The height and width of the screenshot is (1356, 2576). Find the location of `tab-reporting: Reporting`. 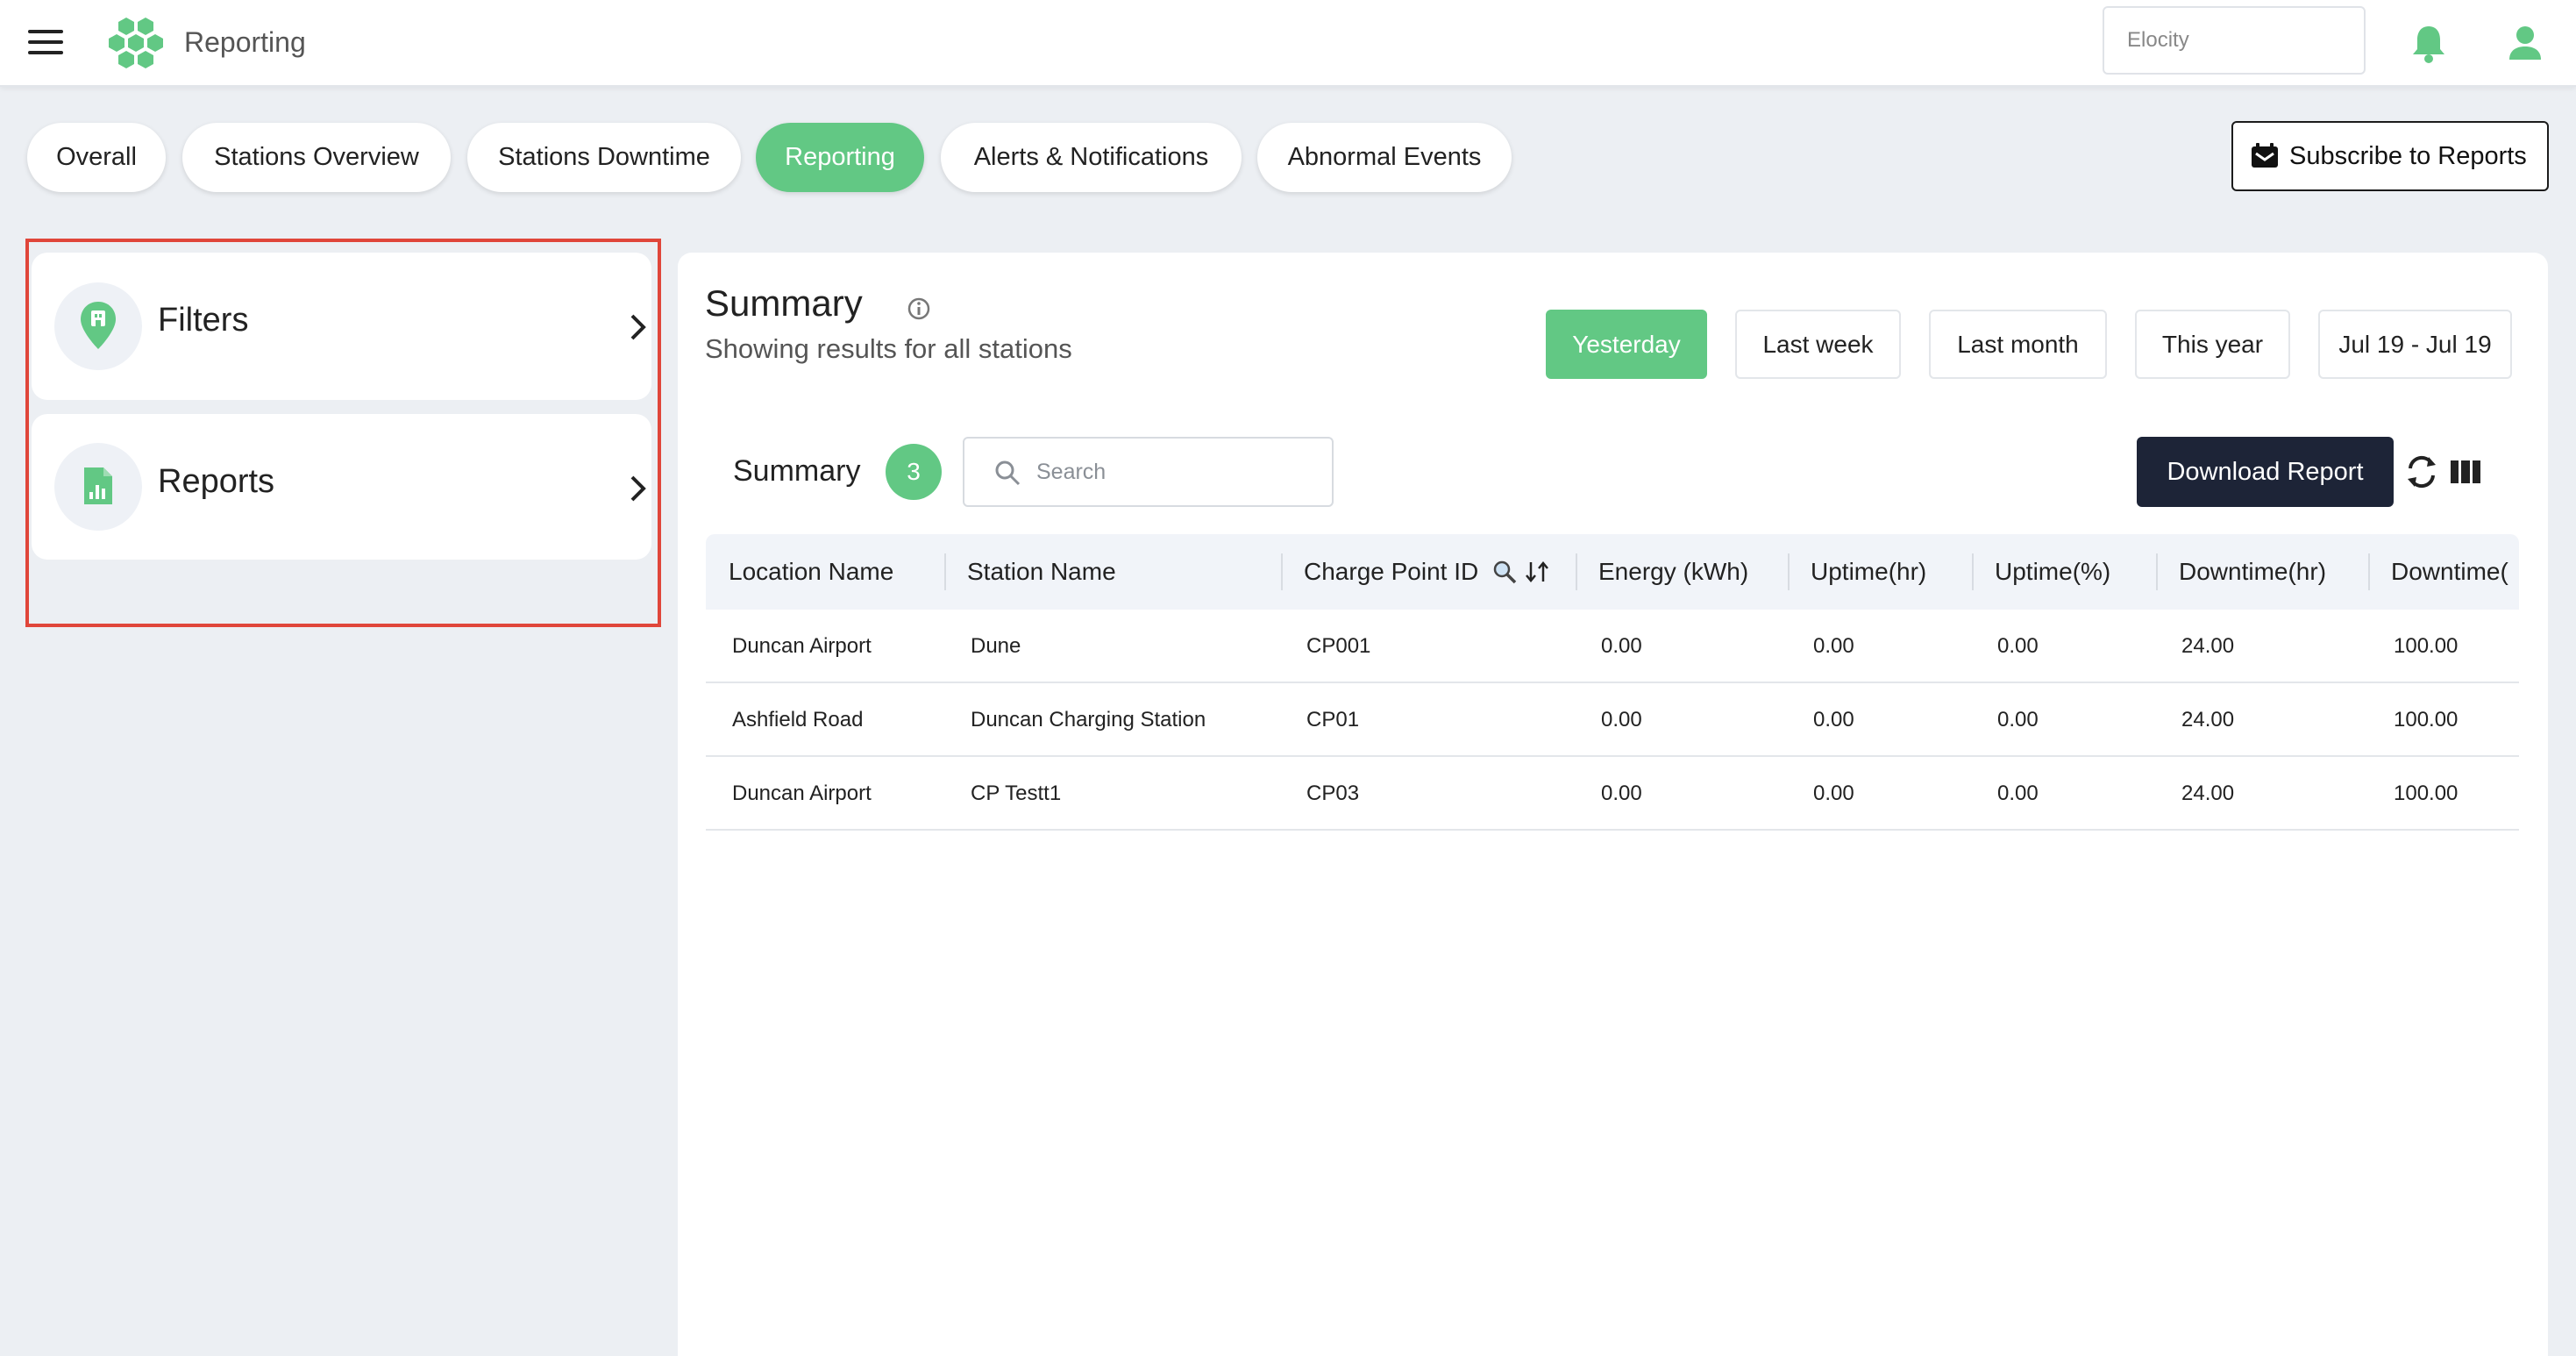

tab-reporting: Reporting is located at coordinates (840, 158).